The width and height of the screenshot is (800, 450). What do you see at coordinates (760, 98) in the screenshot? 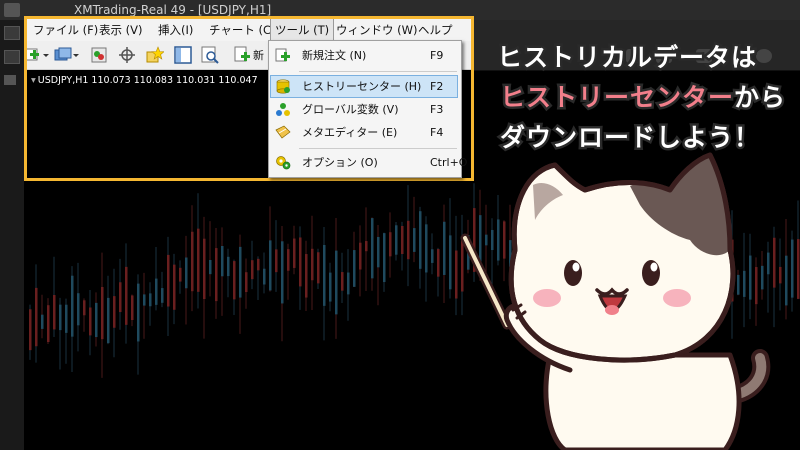
I see `annotation-text: から` at bounding box center [760, 98].